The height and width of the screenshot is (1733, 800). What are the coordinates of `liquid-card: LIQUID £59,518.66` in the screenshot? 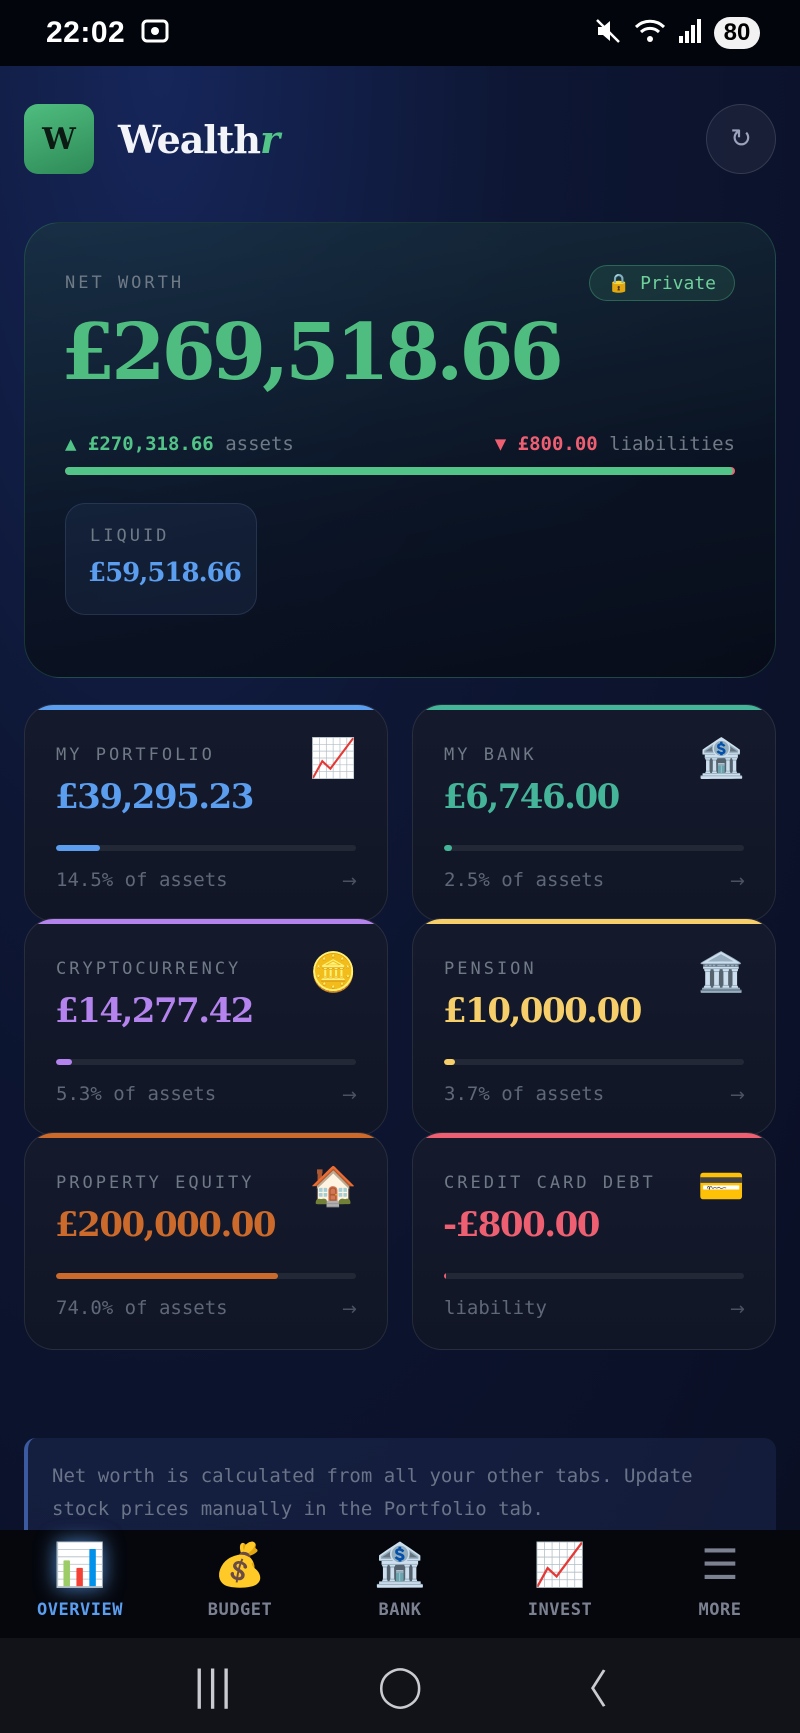 It's located at (161, 559).